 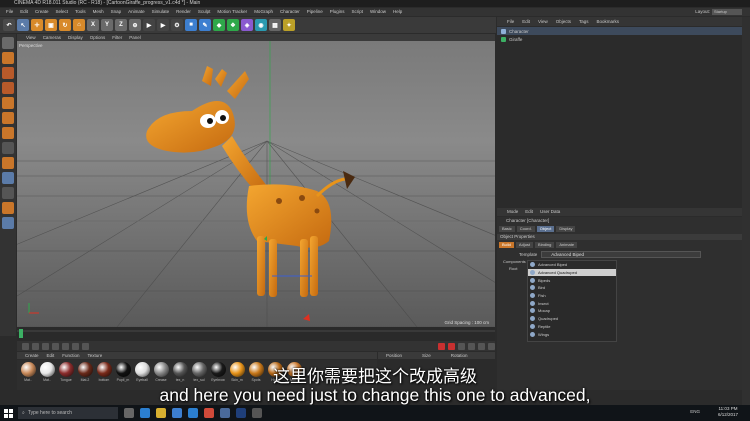 What do you see at coordinates (461, 346) in the screenshot?
I see `keyframe-selection-icon` at bounding box center [461, 346].